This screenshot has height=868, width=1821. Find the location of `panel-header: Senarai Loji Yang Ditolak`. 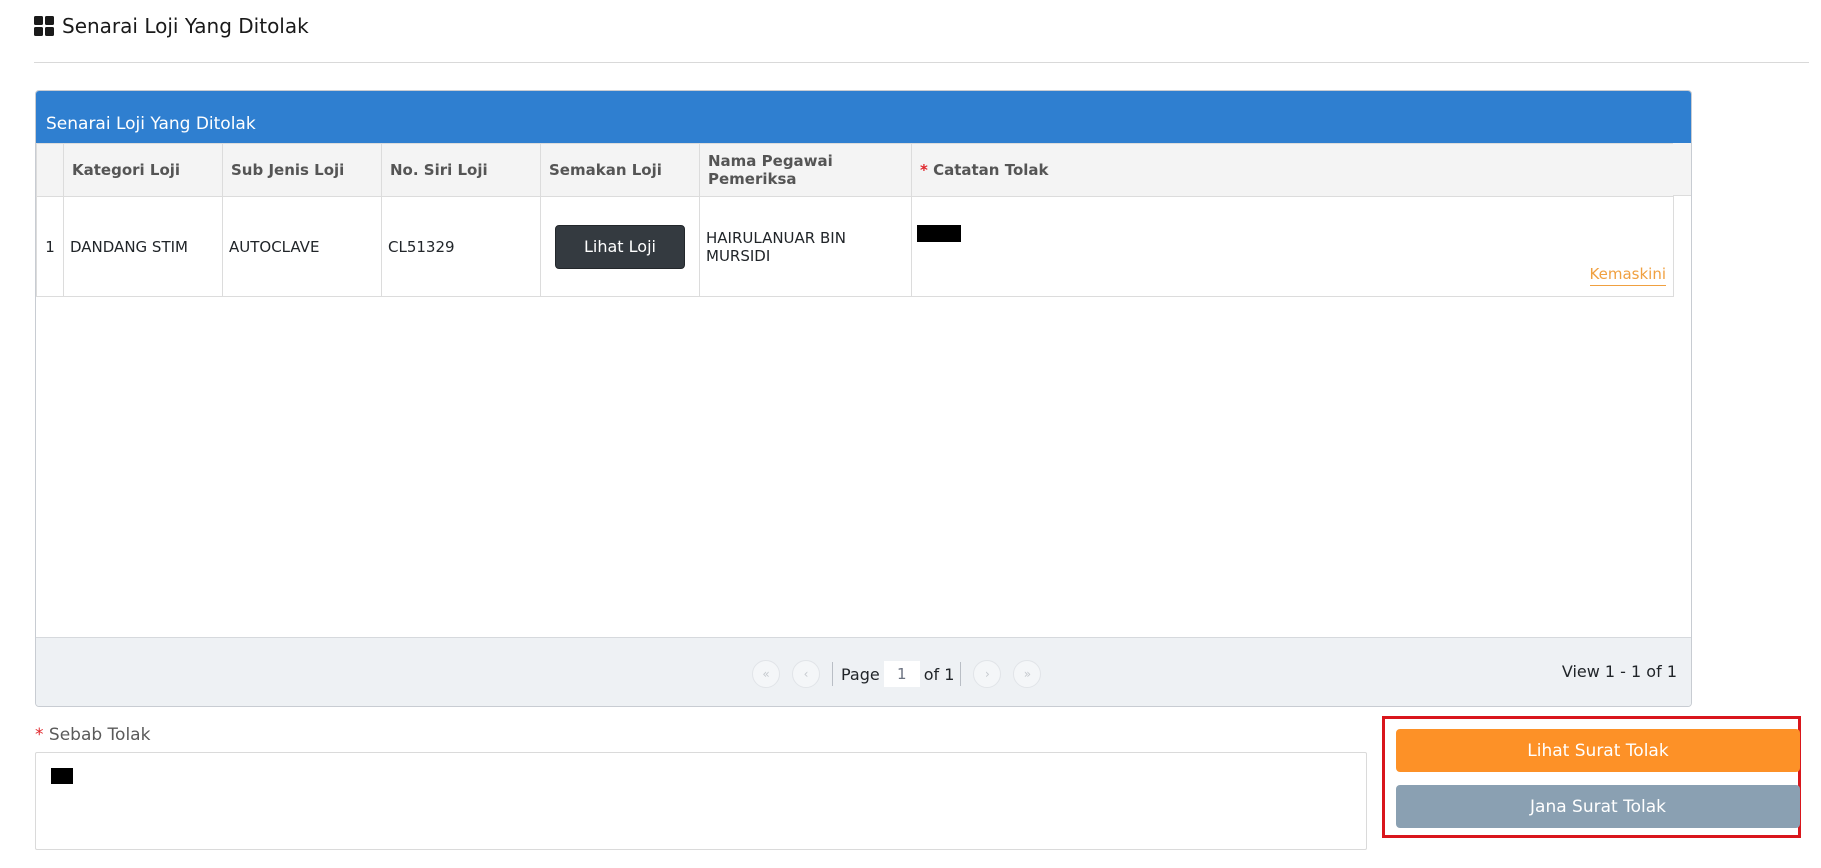

panel-header: Senarai Loji Yang Ditolak is located at coordinates (863, 117).